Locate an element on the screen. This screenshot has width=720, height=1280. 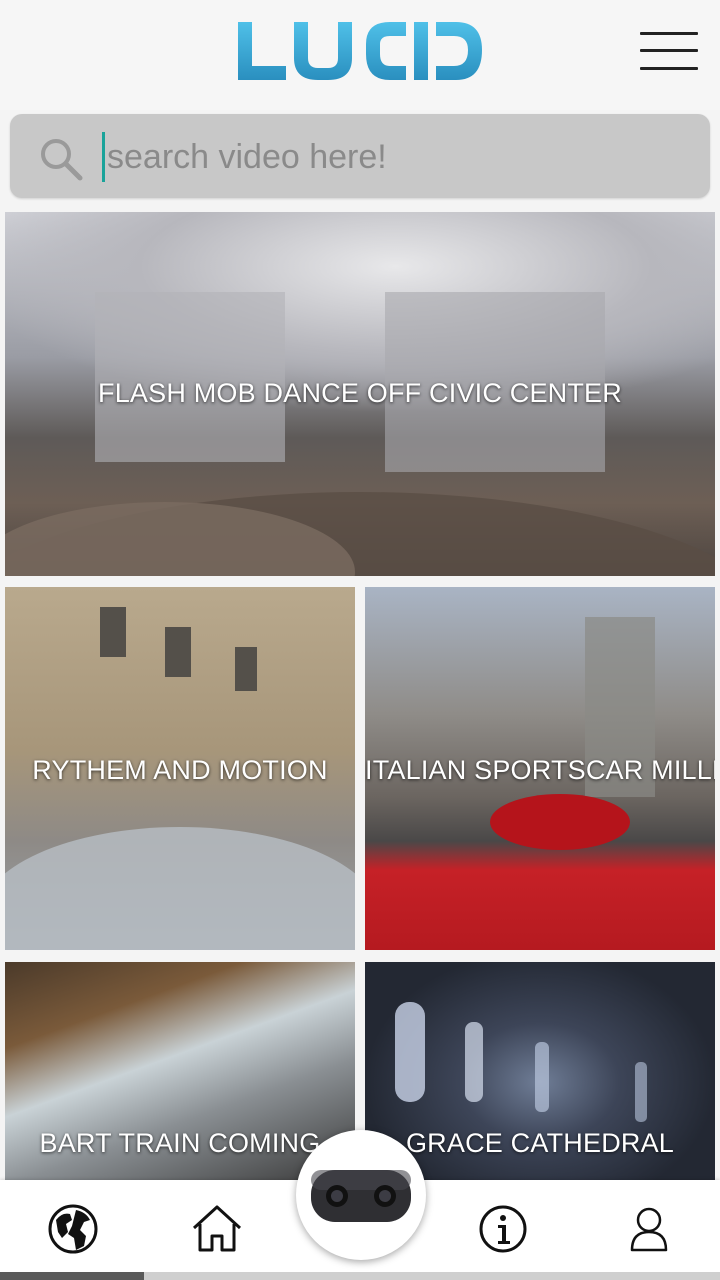
profile-icon is located at coordinates (649, 1229).